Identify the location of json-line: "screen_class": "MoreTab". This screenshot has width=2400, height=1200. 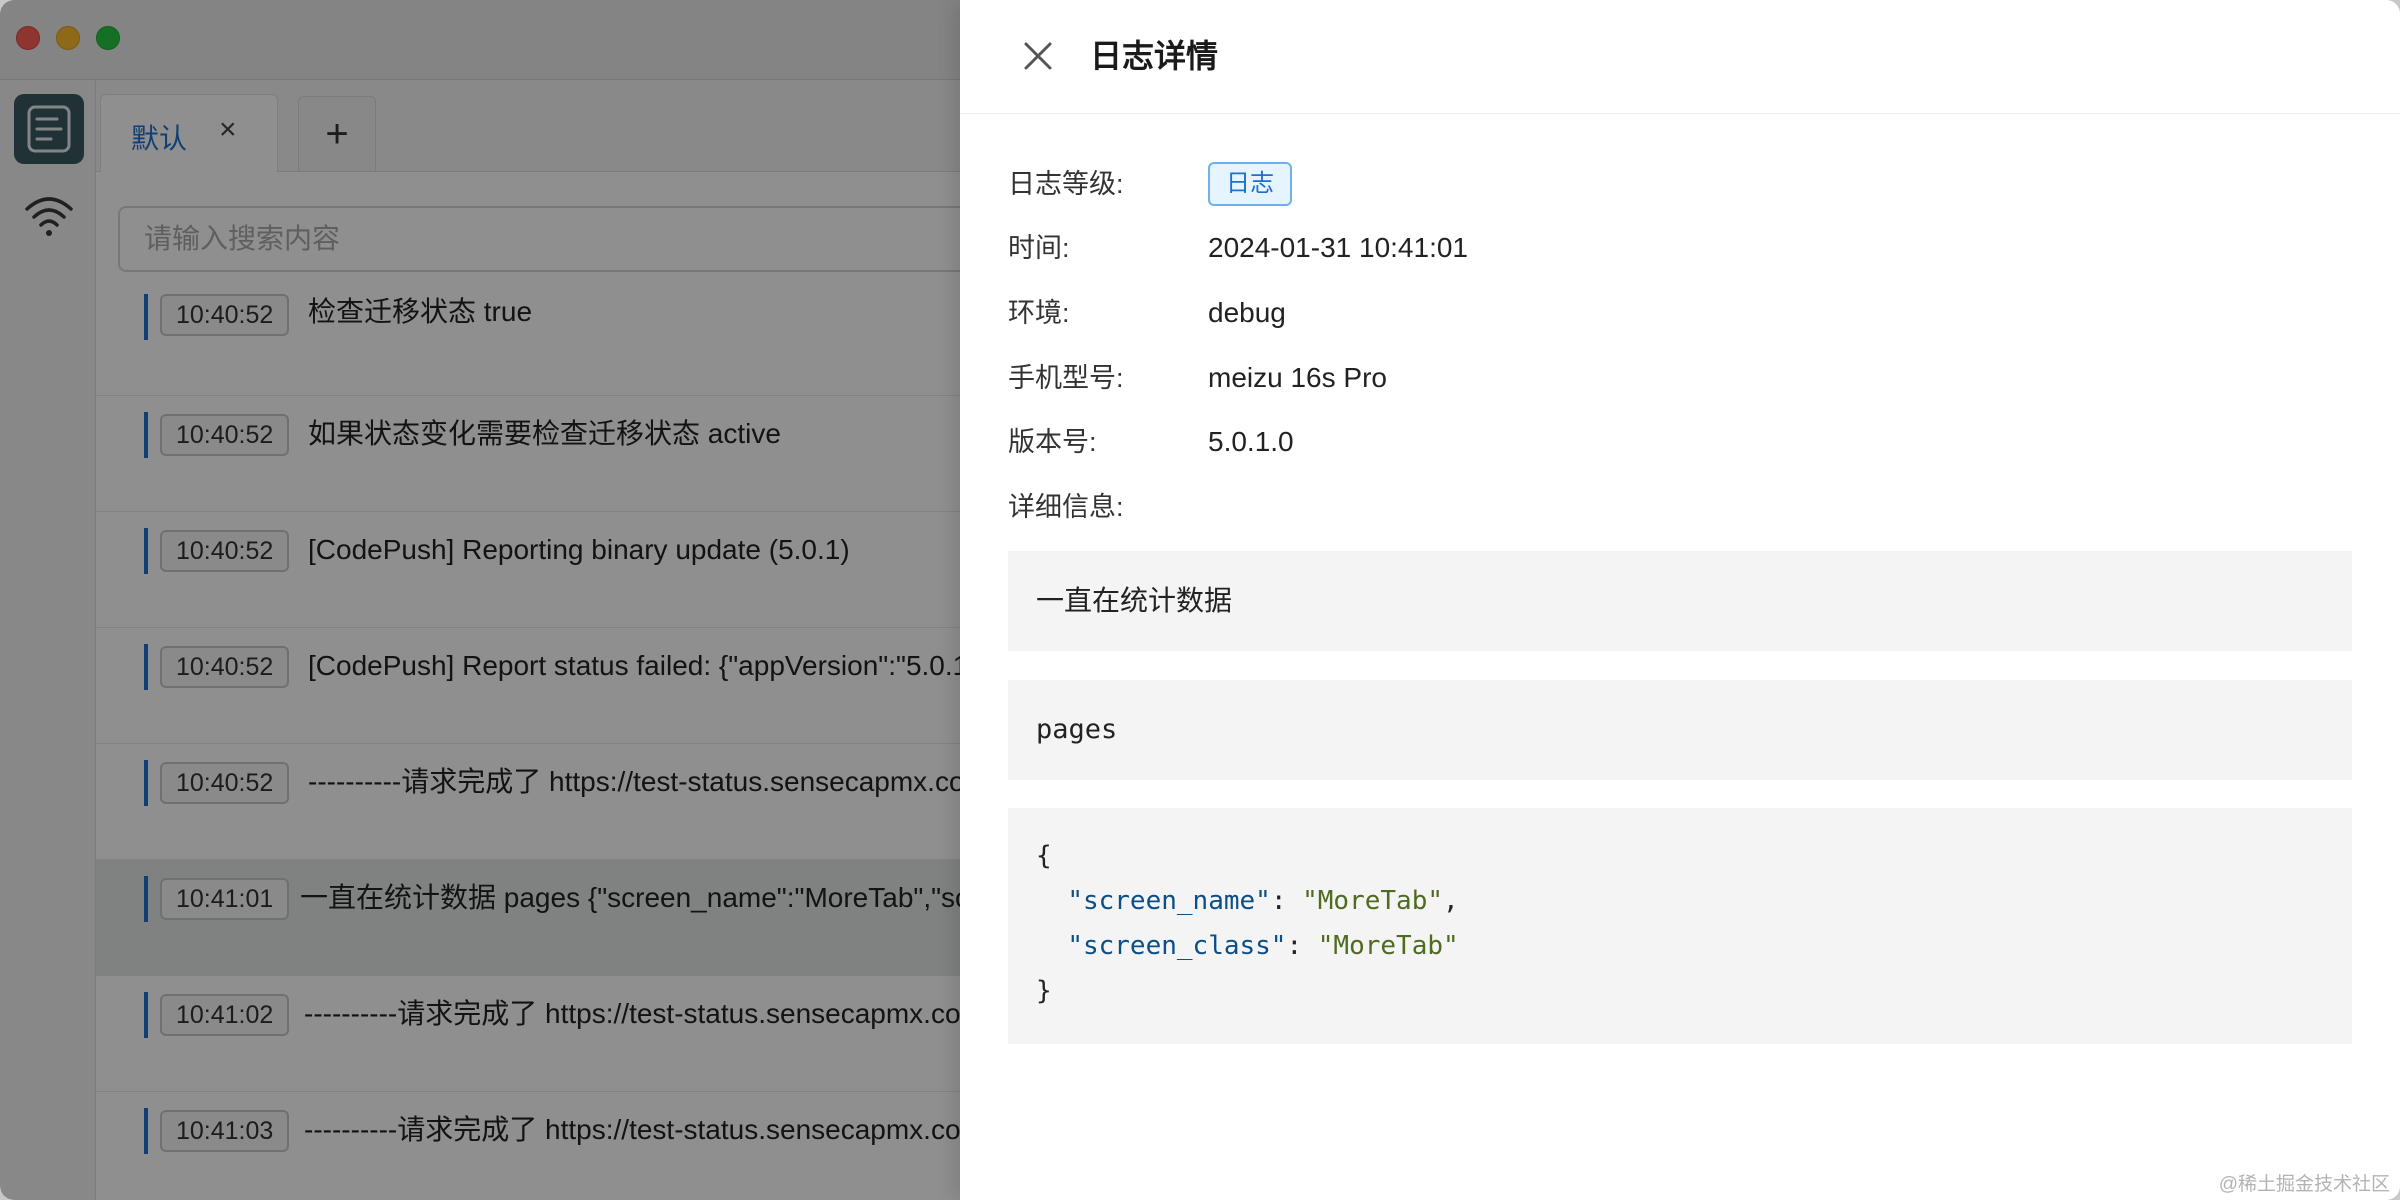
(1263, 946).